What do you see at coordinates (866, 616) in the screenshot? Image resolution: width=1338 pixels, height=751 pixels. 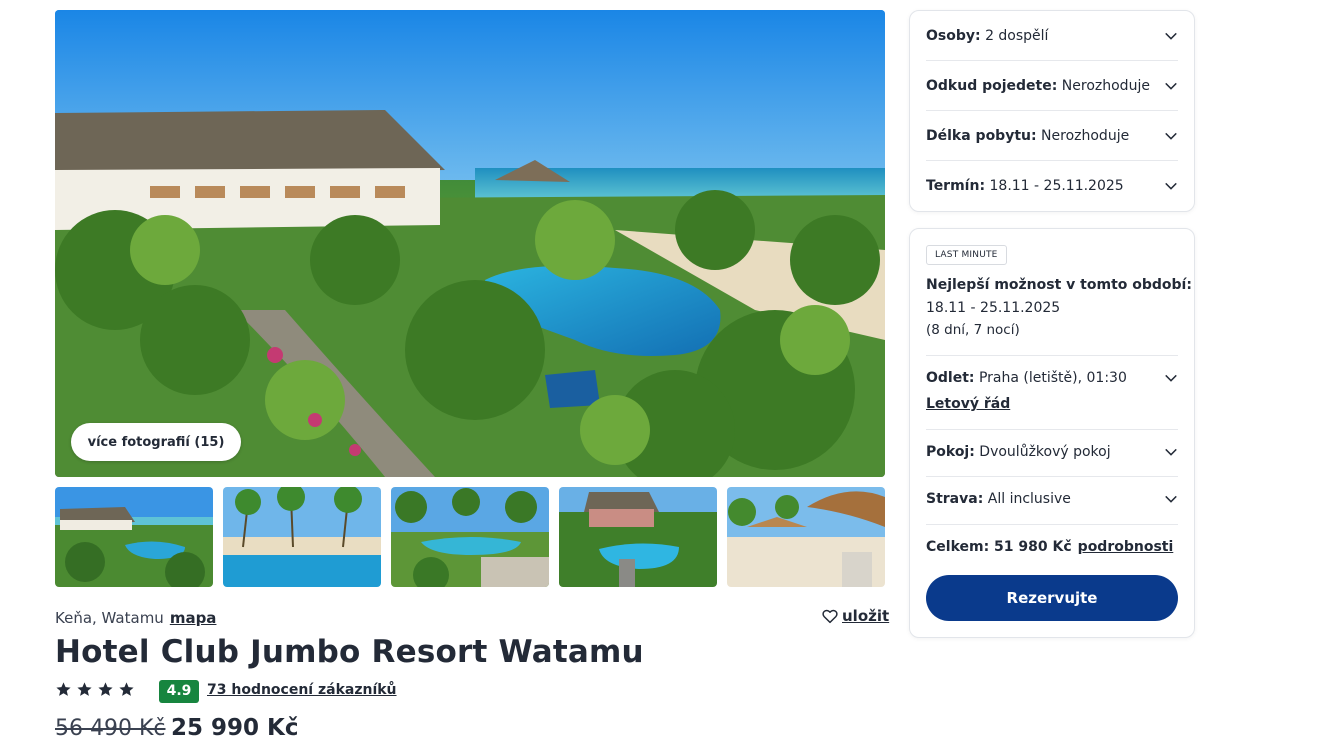 I see `save-label: uložit` at bounding box center [866, 616].